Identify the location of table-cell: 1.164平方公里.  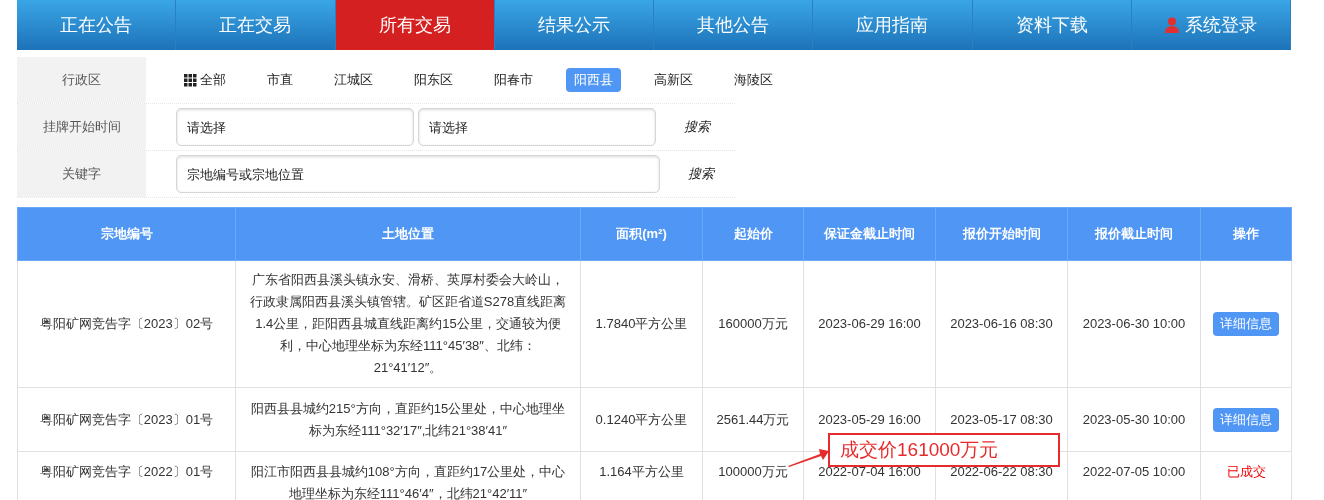
(641, 471).